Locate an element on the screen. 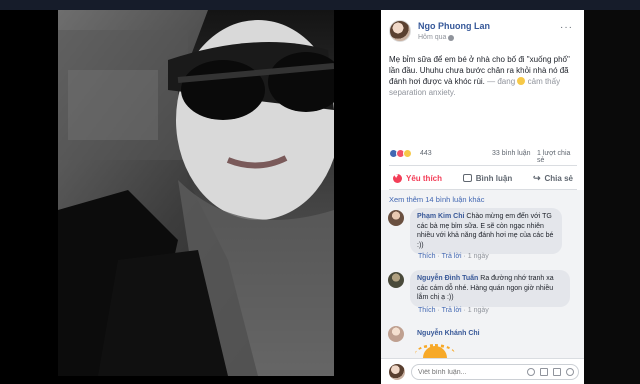  share-button: ↪ Chia sẻ is located at coordinates (553, 178).